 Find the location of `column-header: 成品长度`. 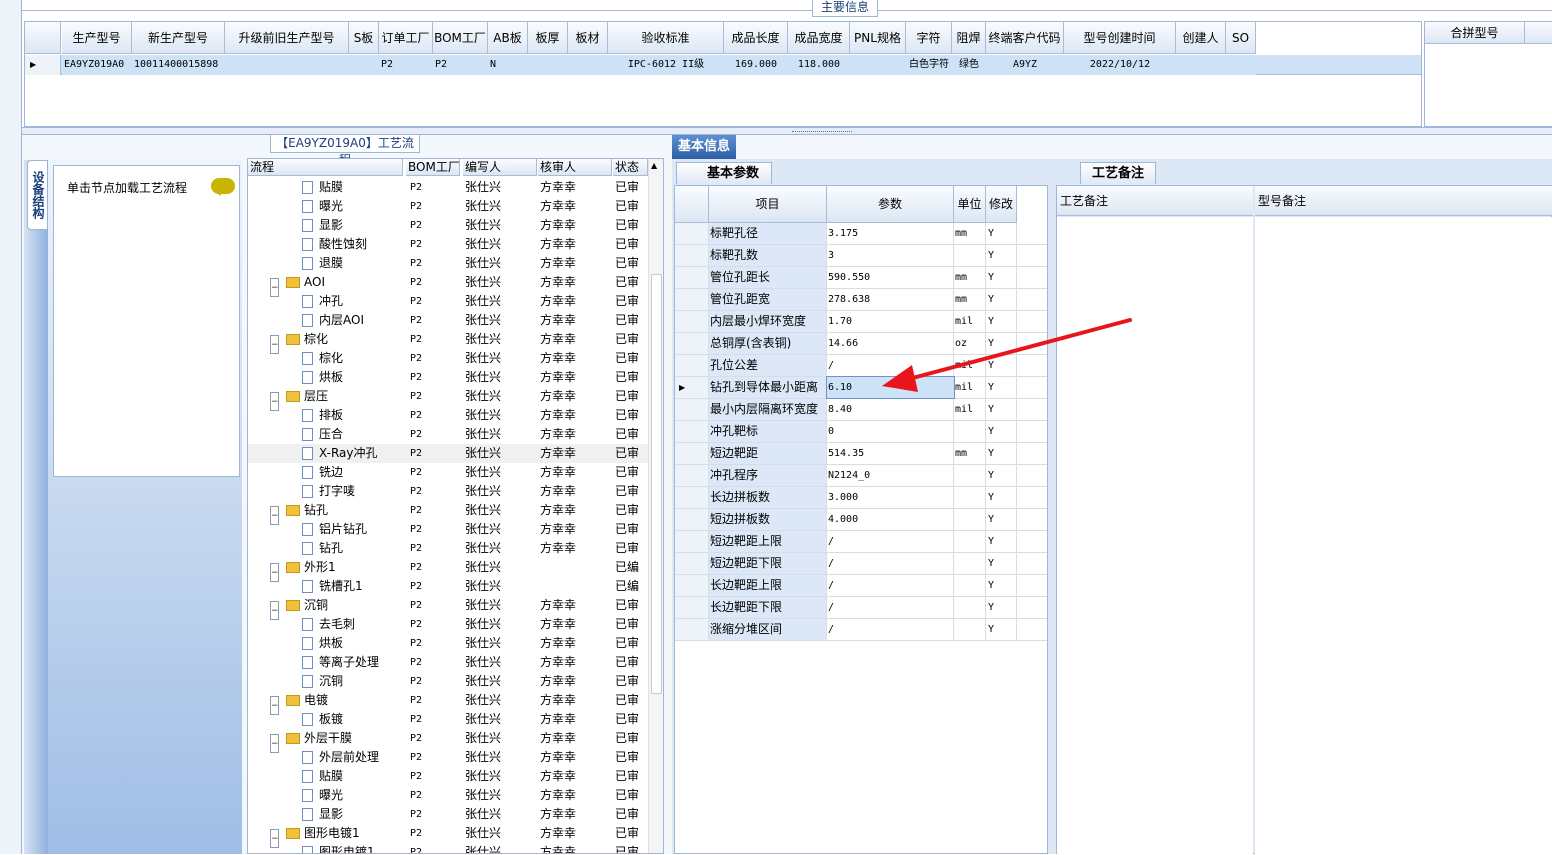

column-header: 成品长度 is located at coordinates (756, 38).